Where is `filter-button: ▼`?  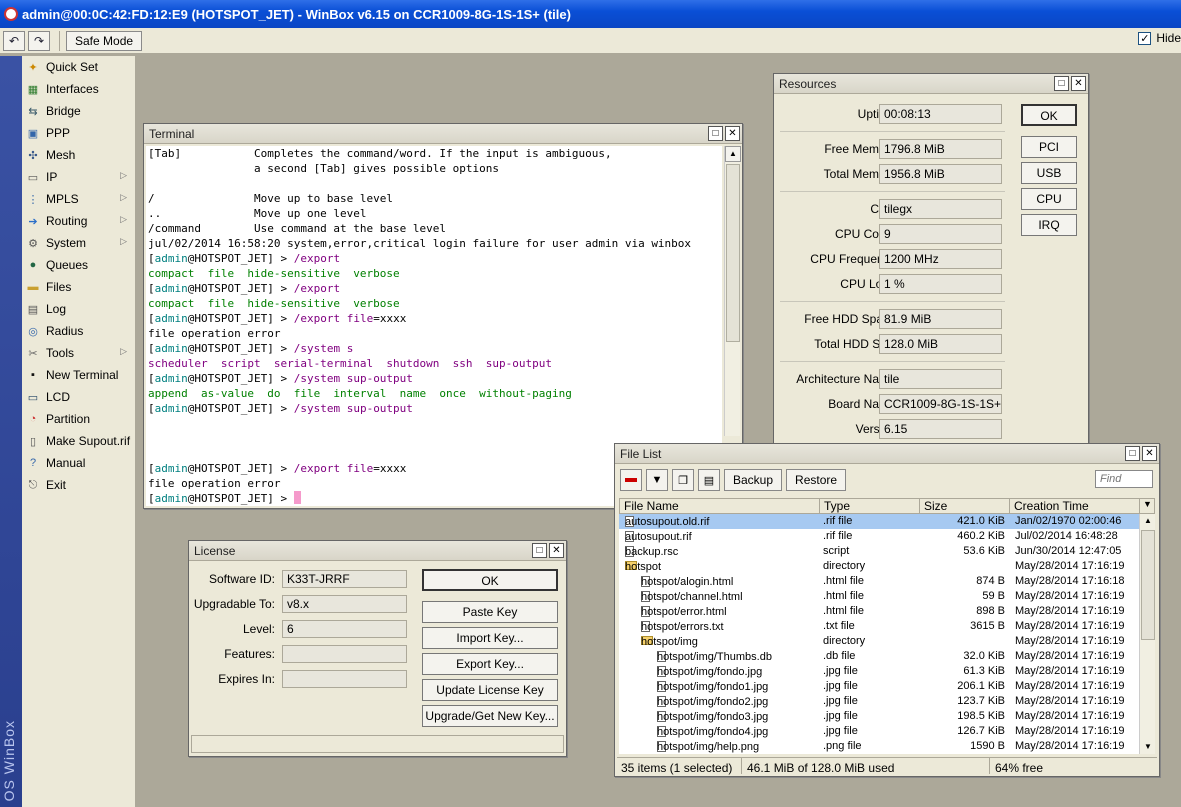
filter-button: ▼ is located at coordinates (657, 480).